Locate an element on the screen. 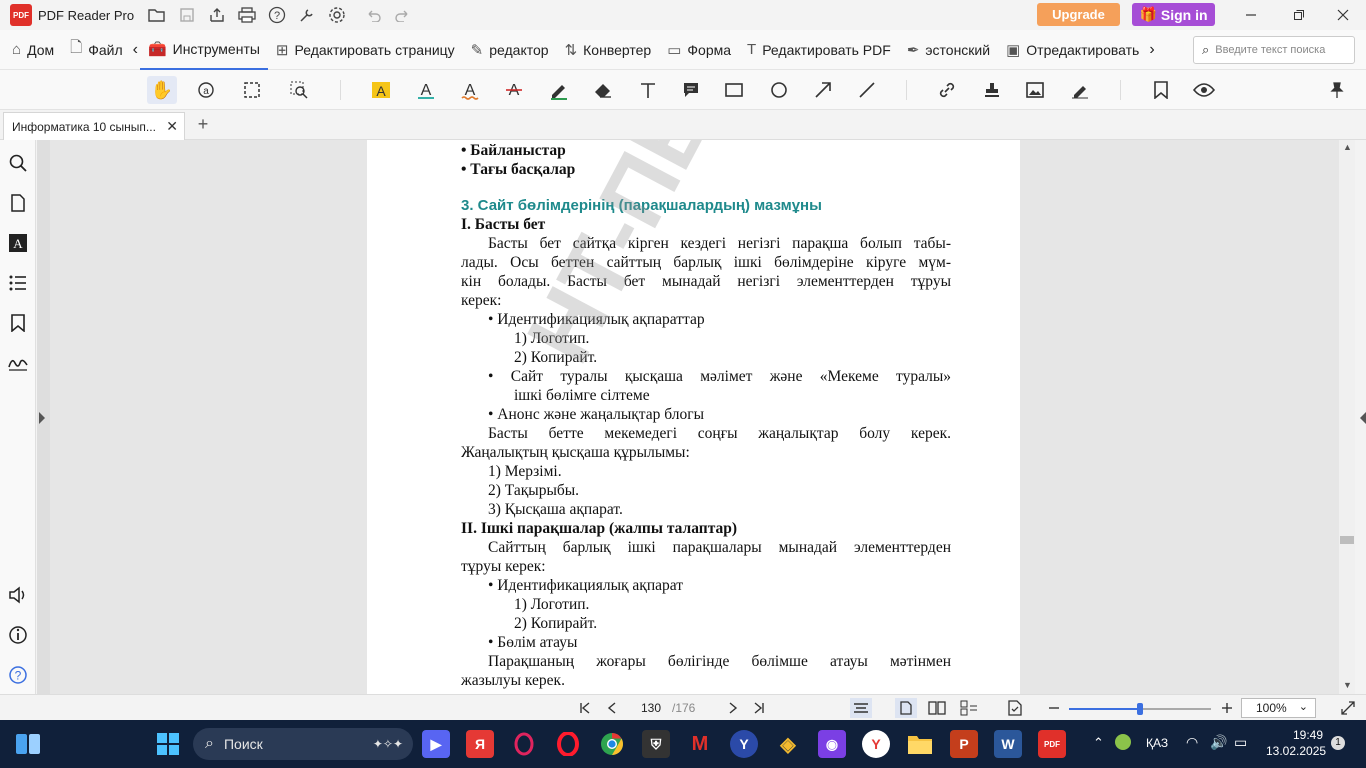  sidebar-help-icon: ? is located at coordinates (18, 675).